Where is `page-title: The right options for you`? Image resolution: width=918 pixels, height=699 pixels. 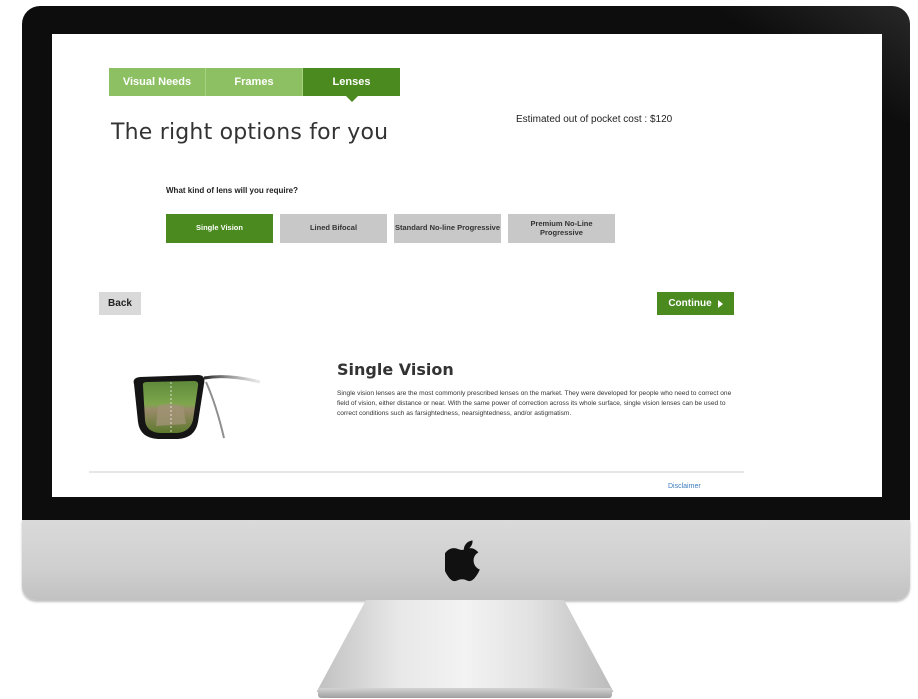 page-title: The right options for you is located at coordinates (250, 132).